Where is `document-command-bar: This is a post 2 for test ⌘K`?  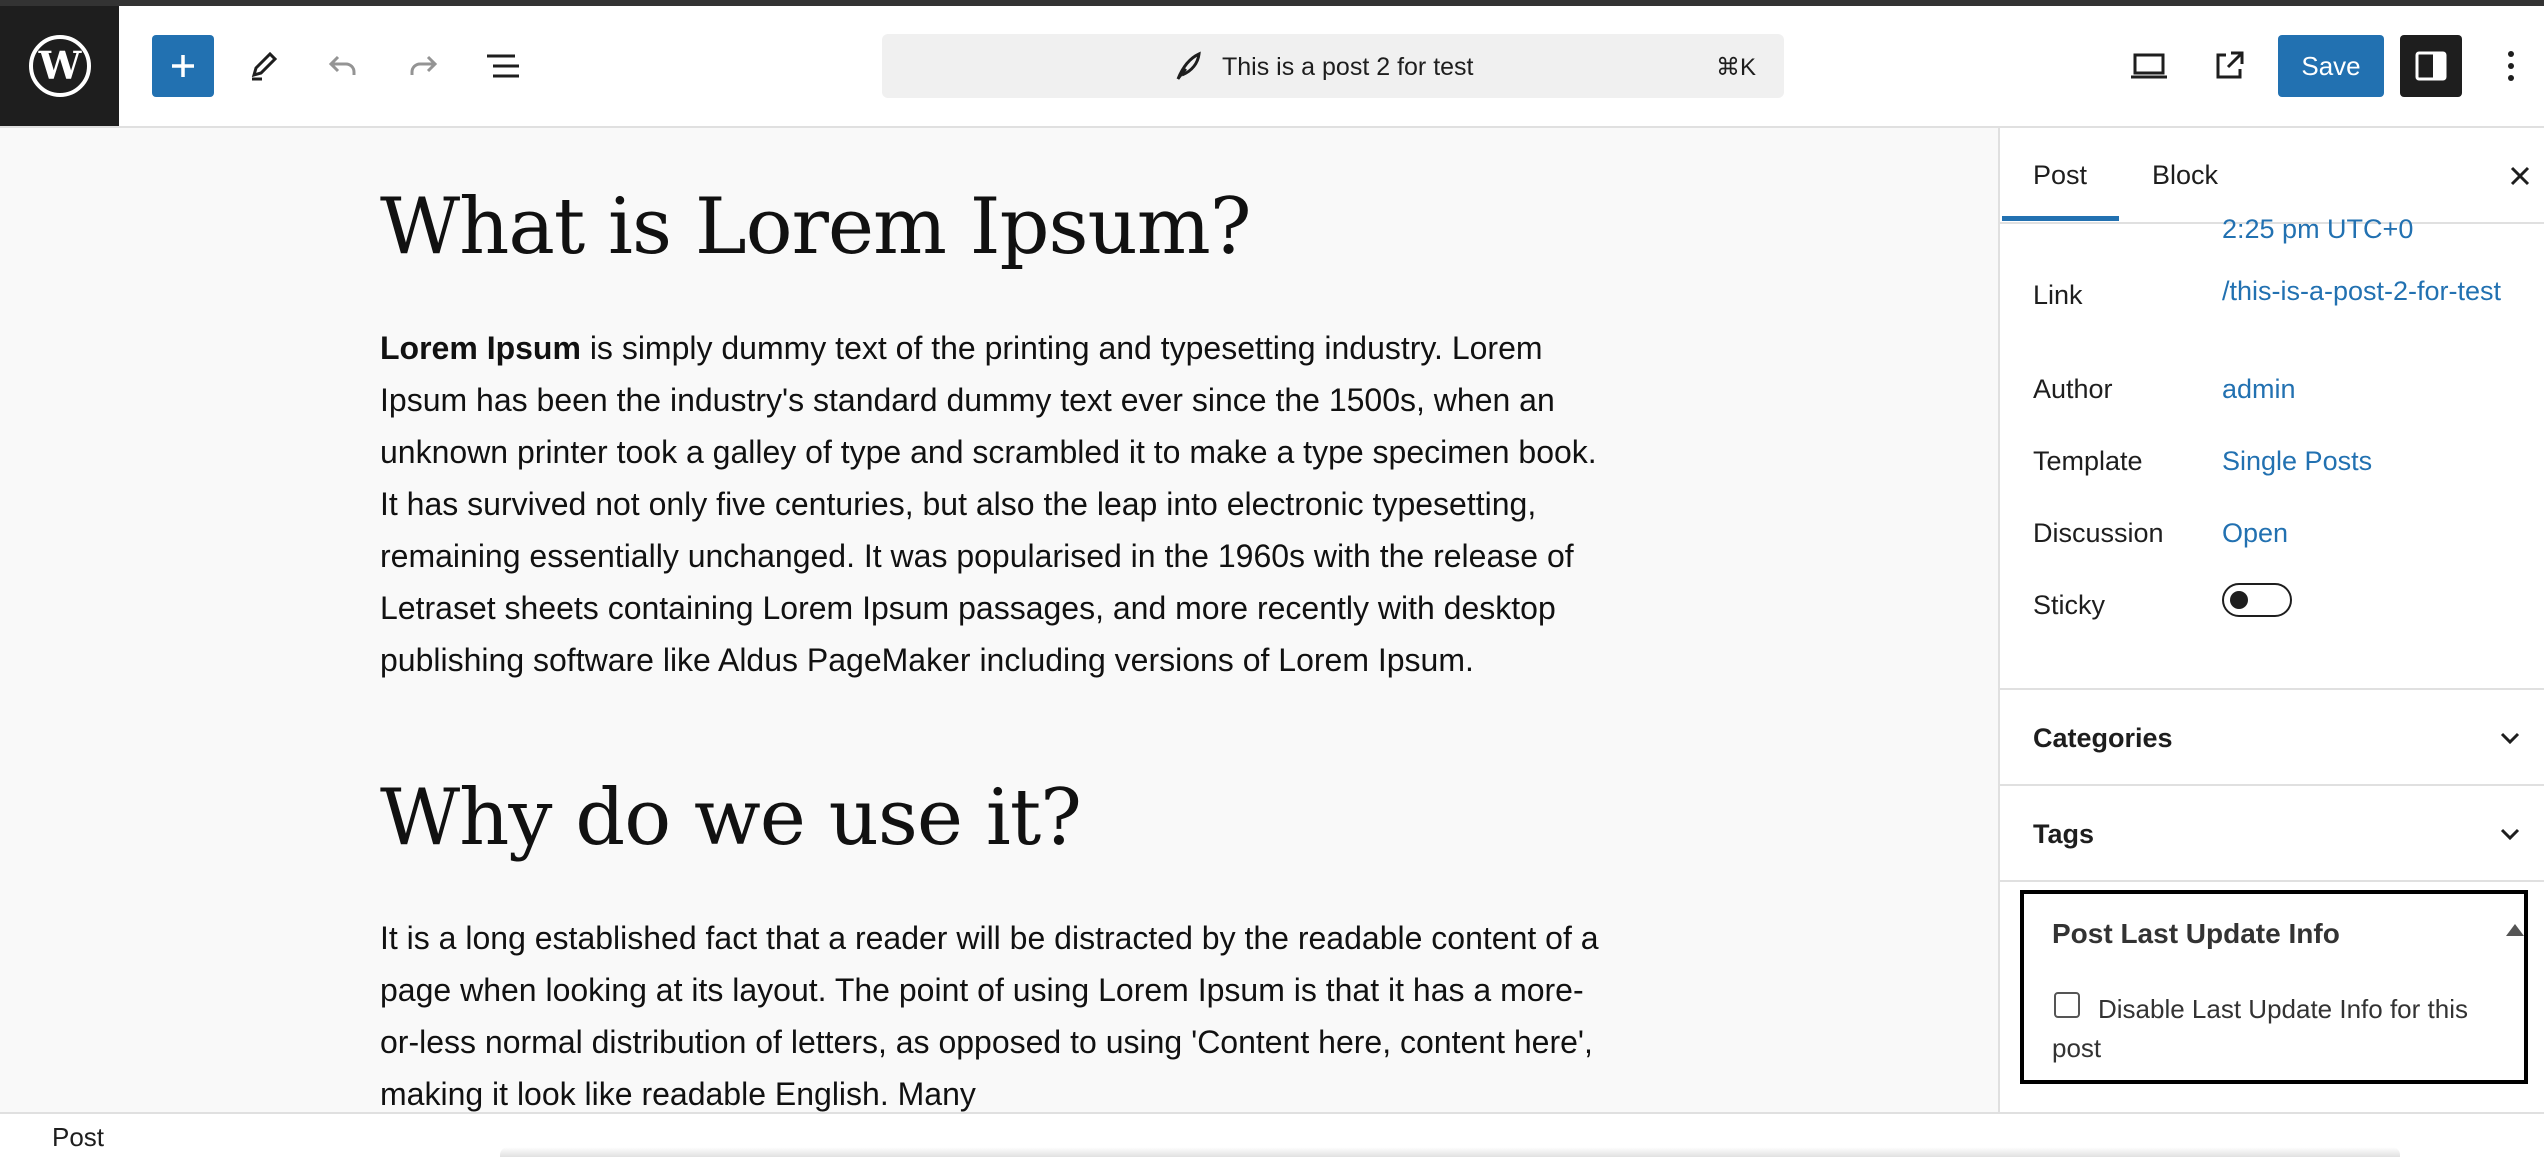
document-command-bar: This is a post 2 for test ⌘K is located at coordinates (1333, 66).